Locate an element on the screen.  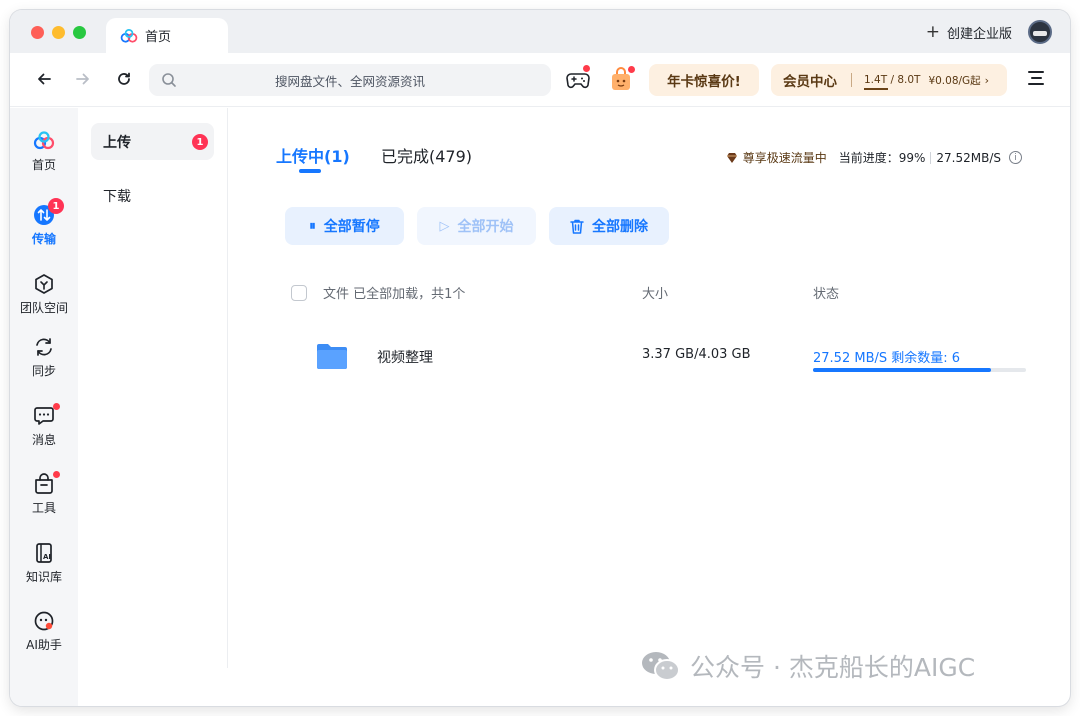
tab-home: 首页 is located at coordinates (167, 35).